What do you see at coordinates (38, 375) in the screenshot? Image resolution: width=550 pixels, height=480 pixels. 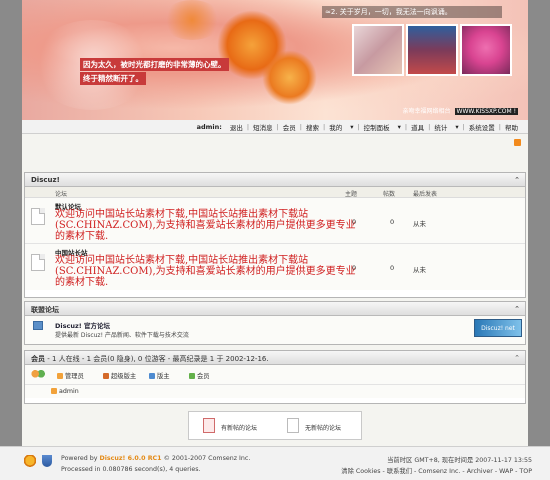 I see `users-icon` at bounding box center [38, 375].